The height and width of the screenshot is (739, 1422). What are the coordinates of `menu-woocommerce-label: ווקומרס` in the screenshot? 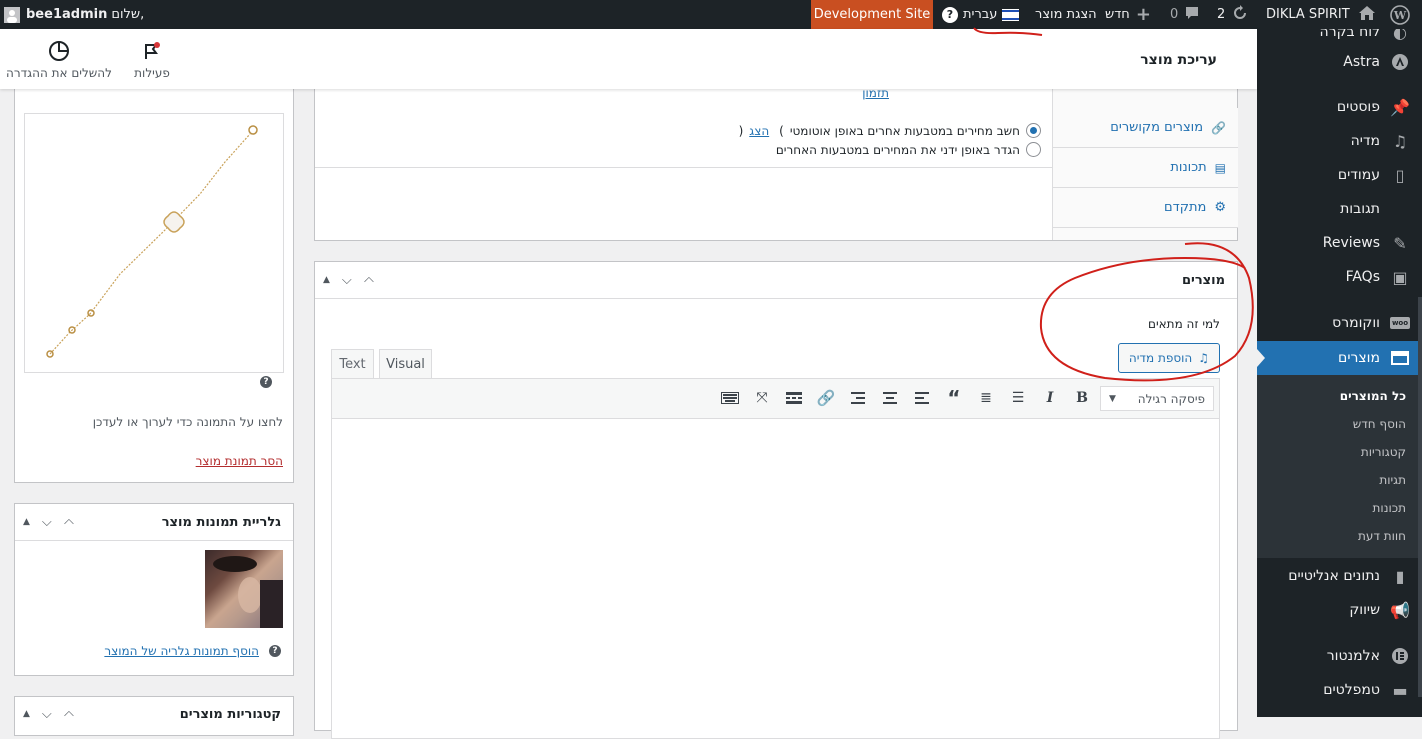 It's located at (1356, 323).